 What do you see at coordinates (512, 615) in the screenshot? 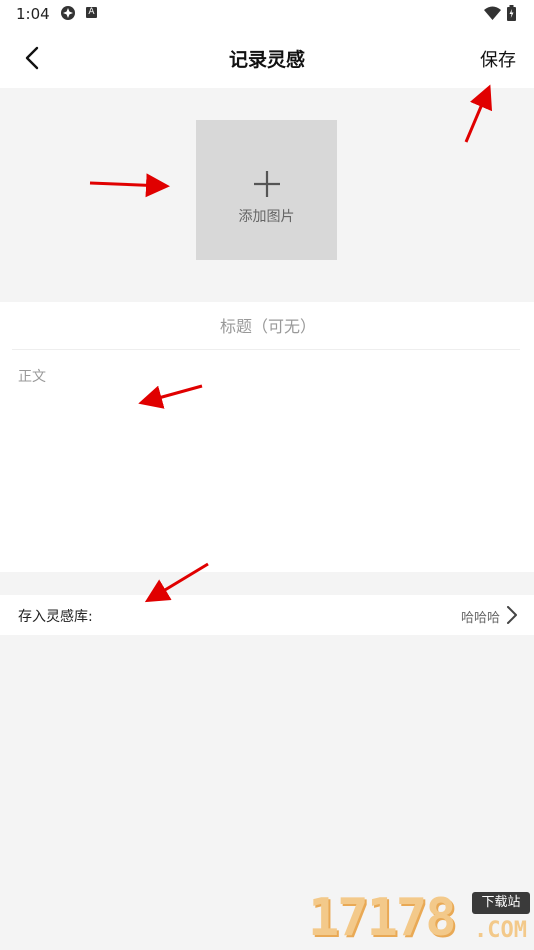
I see `chevron-right-icon` at bounding box center [512, 615].